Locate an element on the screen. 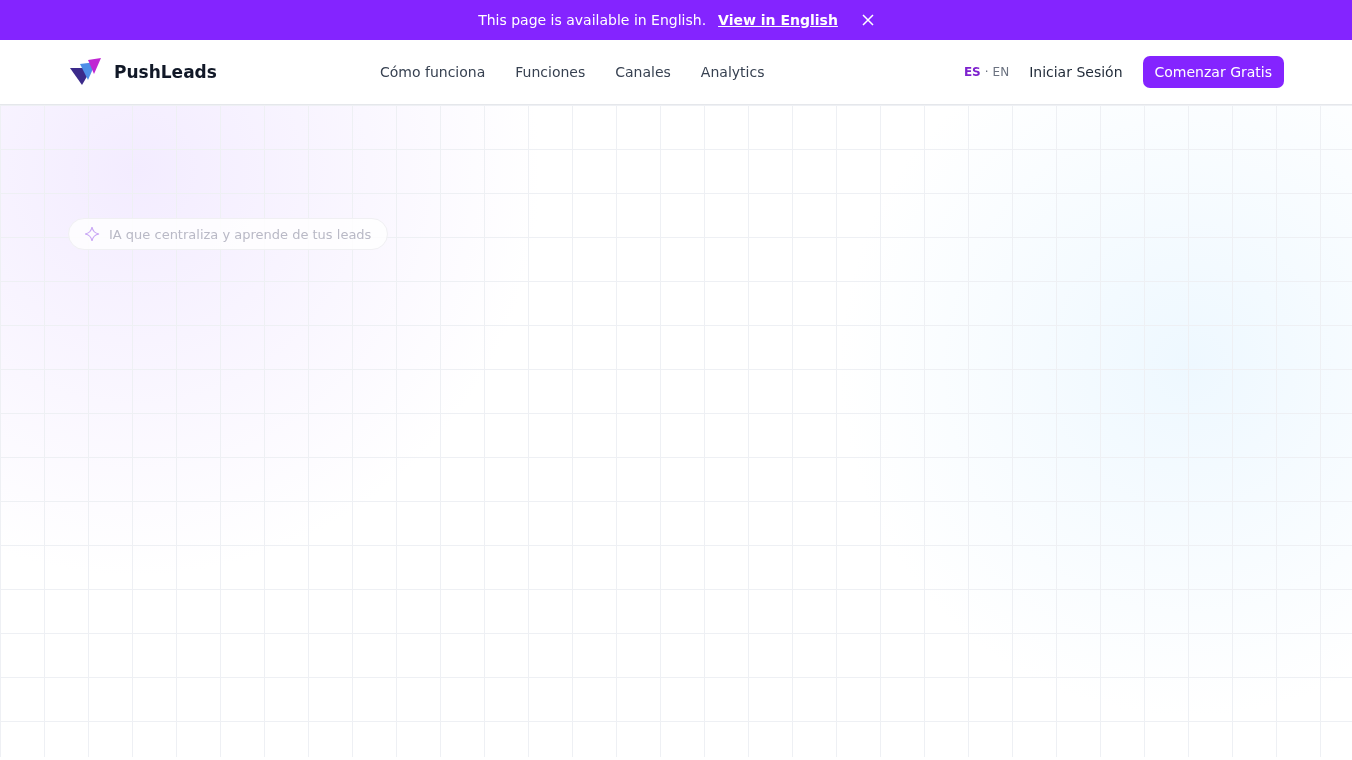 This screenshot has width=1352, height=760. badge-text: IA que centraliza y aprende de tus leads is located at coordinates (240, 234).